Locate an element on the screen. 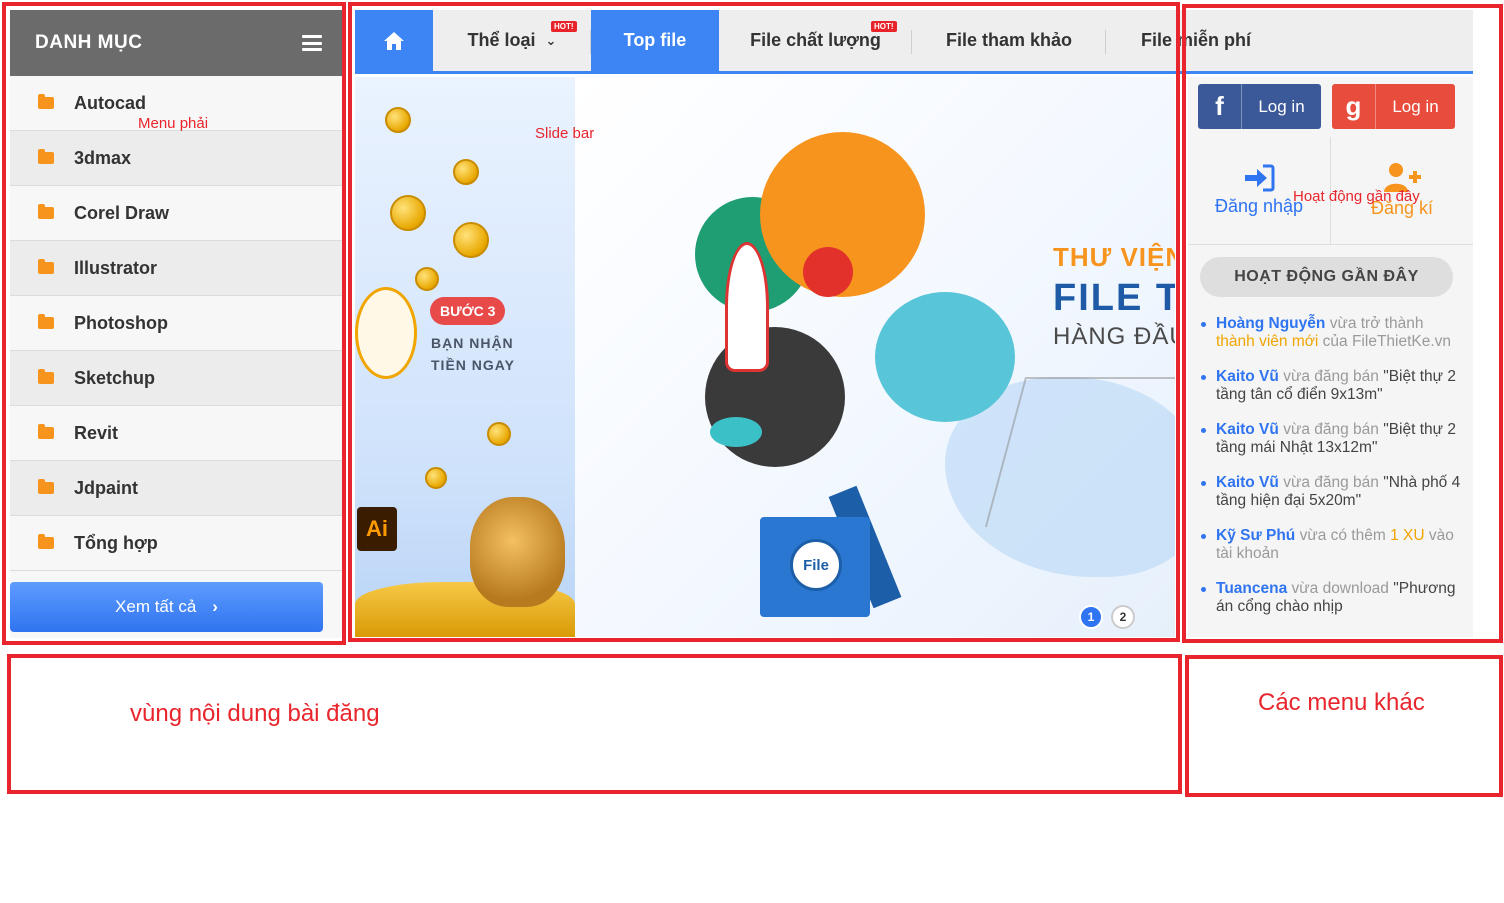  nav-item-top-file: Top file is located at coordinates (655, 40).